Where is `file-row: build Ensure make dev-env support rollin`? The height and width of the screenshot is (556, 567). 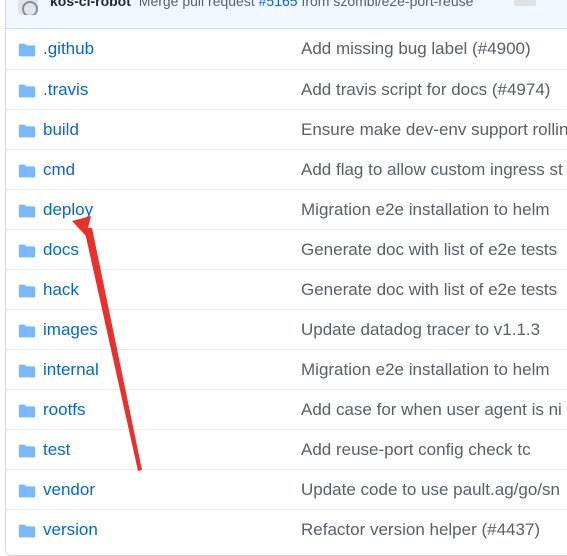
file-row: build Ensure make dev-env support rollin is located at coordinates (286, 129).